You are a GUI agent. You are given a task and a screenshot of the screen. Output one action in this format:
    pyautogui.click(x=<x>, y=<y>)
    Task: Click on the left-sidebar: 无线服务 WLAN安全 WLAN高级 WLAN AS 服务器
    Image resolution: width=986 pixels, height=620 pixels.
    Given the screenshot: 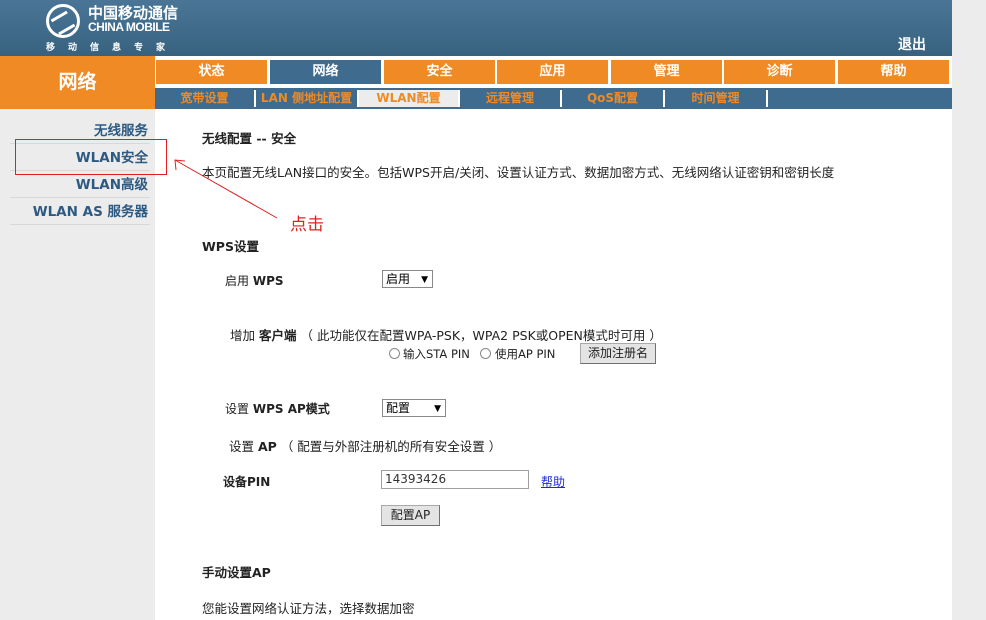 What is the action you would take?
    pyautogui.click(x=77, y=364)
    